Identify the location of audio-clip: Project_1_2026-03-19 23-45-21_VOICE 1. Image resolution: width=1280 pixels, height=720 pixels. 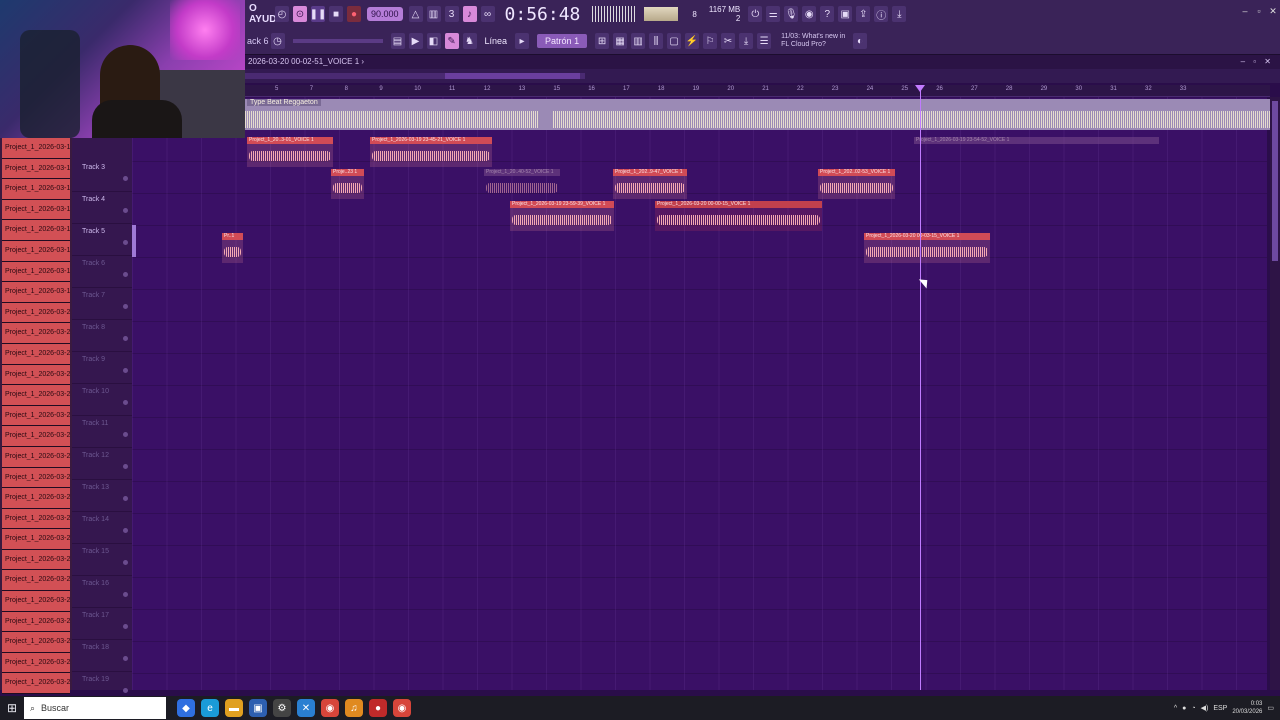
(431, 152).